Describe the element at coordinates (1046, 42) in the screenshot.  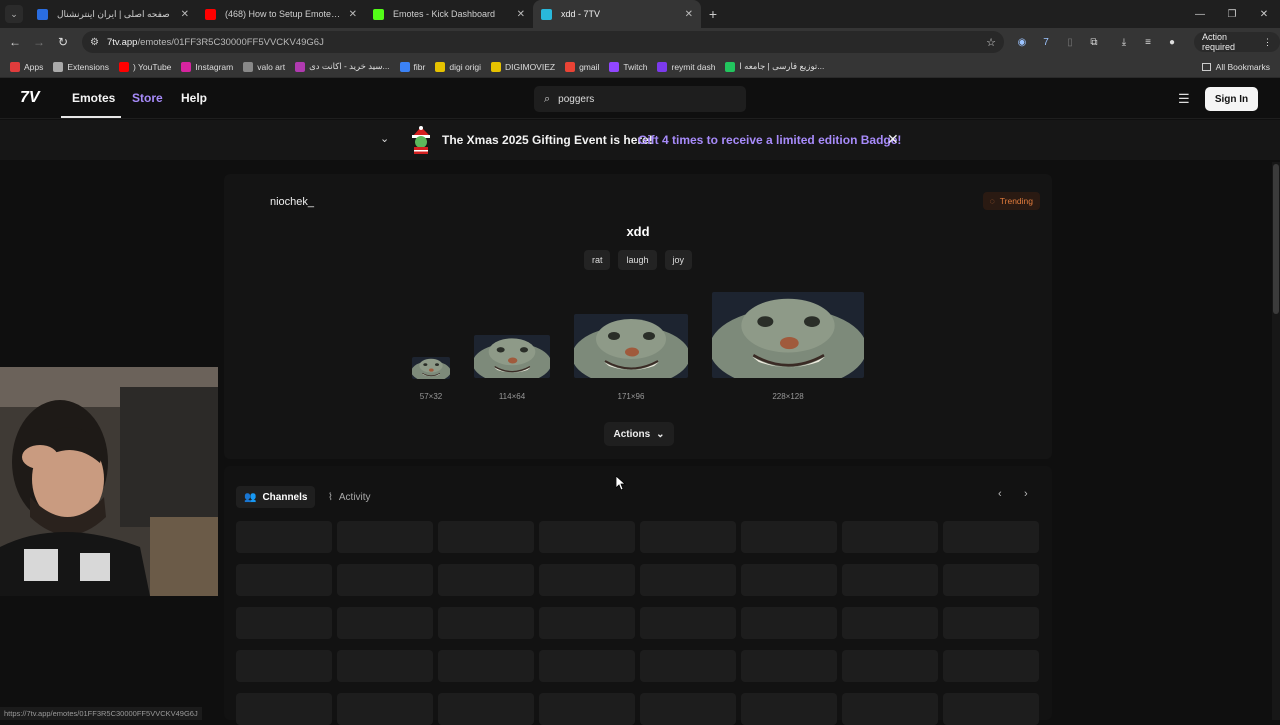
I see `extension-7tv-icon: 7` at that location.